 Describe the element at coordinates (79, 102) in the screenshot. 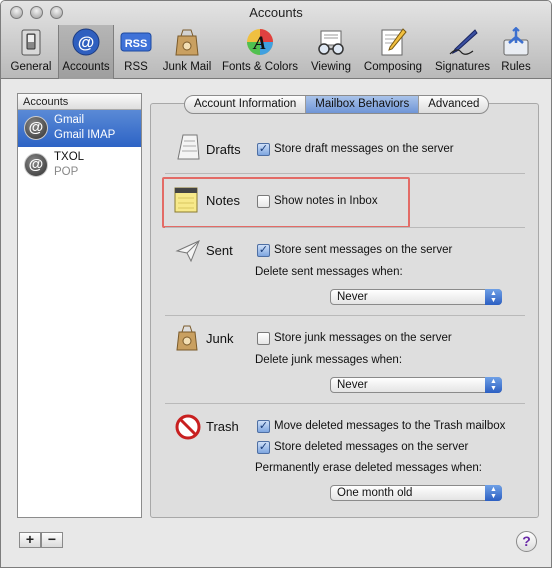

I see `accounts-list-header: Accounts` at that location.